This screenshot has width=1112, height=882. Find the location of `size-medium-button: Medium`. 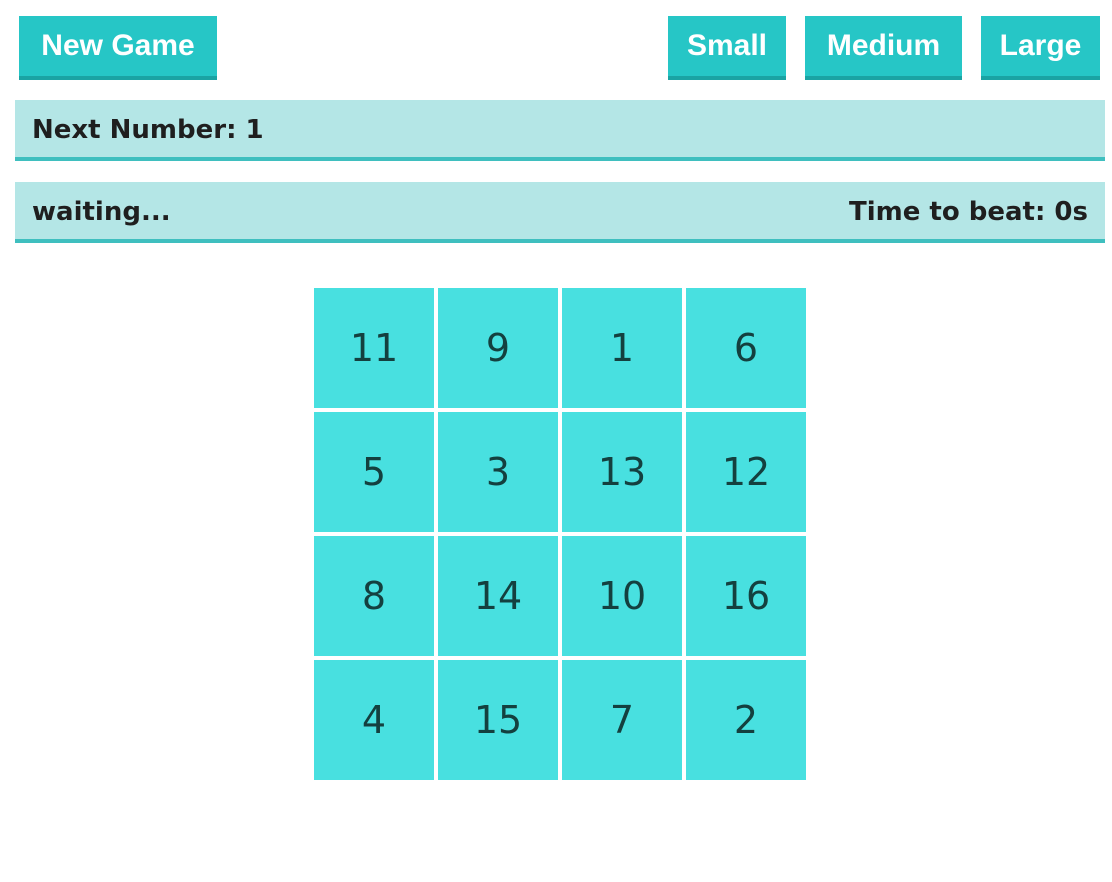

size-medium-button: Medium is located at coordinates (883, 48).